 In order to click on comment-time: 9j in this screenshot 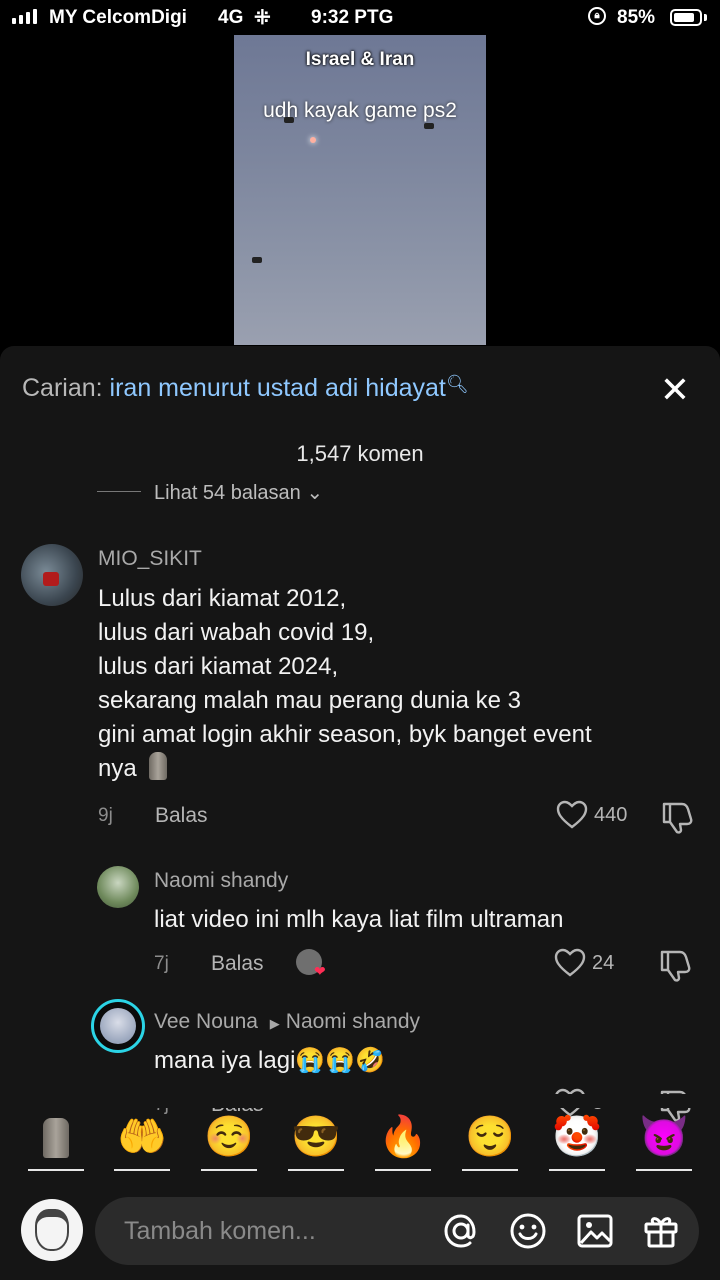, I will do `click(105, 815)`.